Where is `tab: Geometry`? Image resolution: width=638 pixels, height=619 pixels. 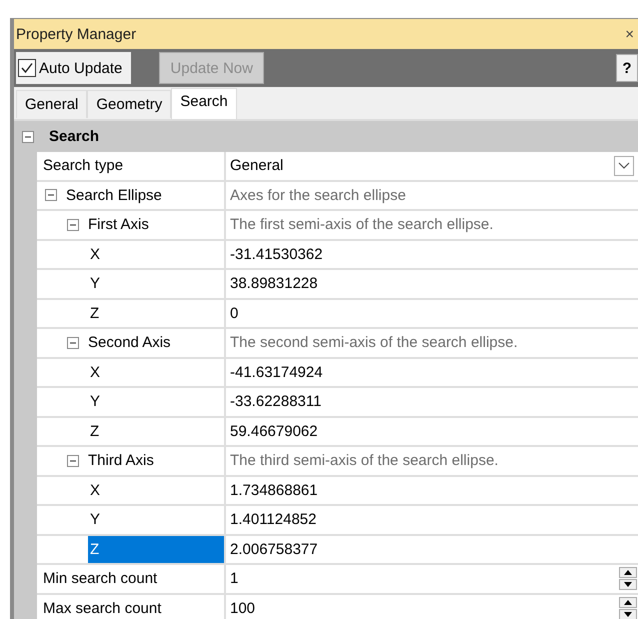 tab: Geometry is located at coordinates (129, 104).